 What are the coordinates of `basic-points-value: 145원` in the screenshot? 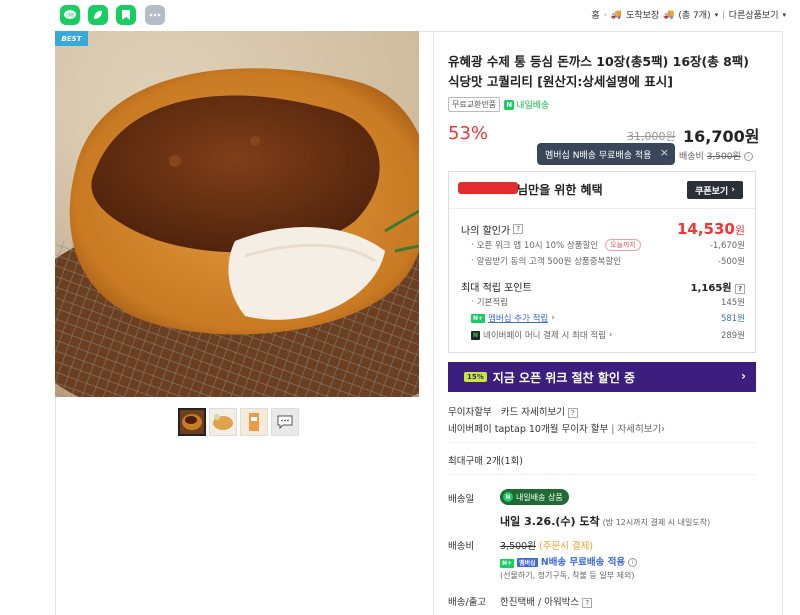 It's located at (732, 303).